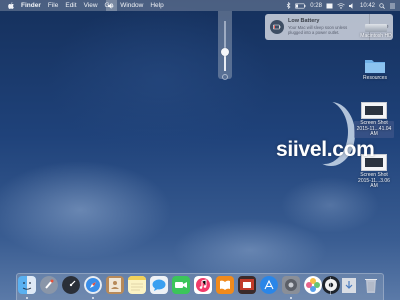  Describe the element at coordinates (203, 285) in the screenshot. I see `dock-itunes-icon` at that location.